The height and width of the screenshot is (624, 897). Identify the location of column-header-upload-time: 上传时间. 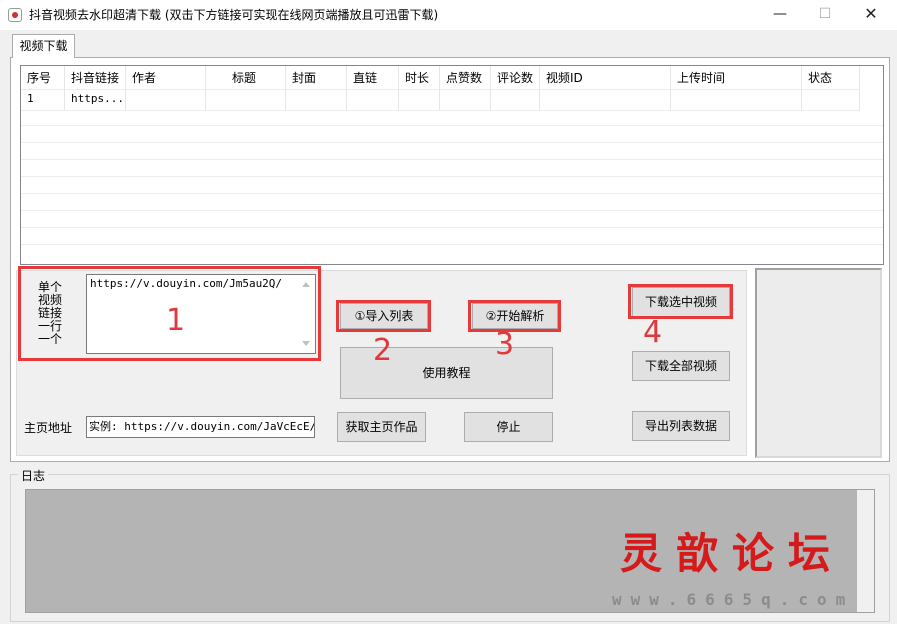
(736, 78).